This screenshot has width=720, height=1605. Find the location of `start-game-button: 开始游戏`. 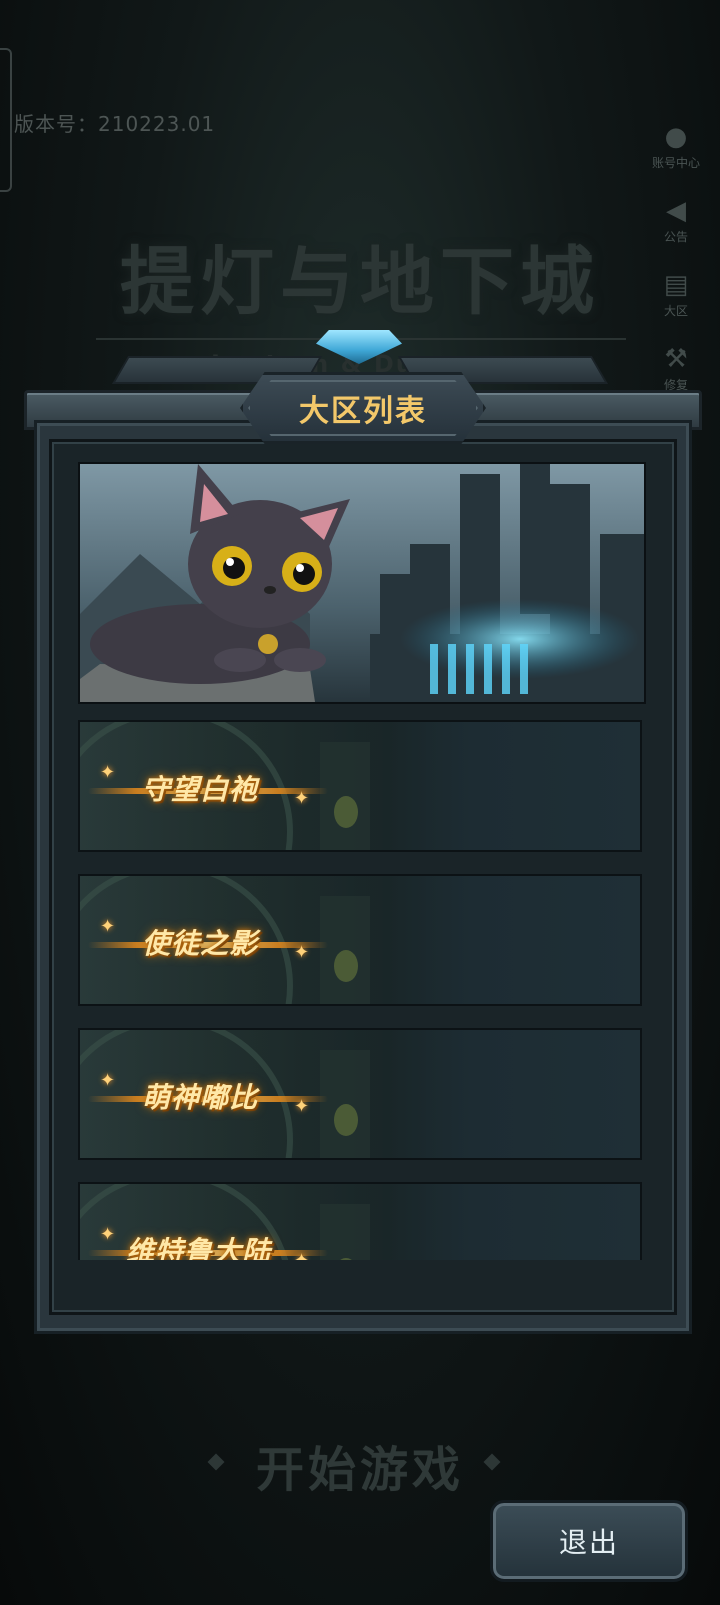

start-game-button: 开始游戏 is located at coordinates (360, 1465).